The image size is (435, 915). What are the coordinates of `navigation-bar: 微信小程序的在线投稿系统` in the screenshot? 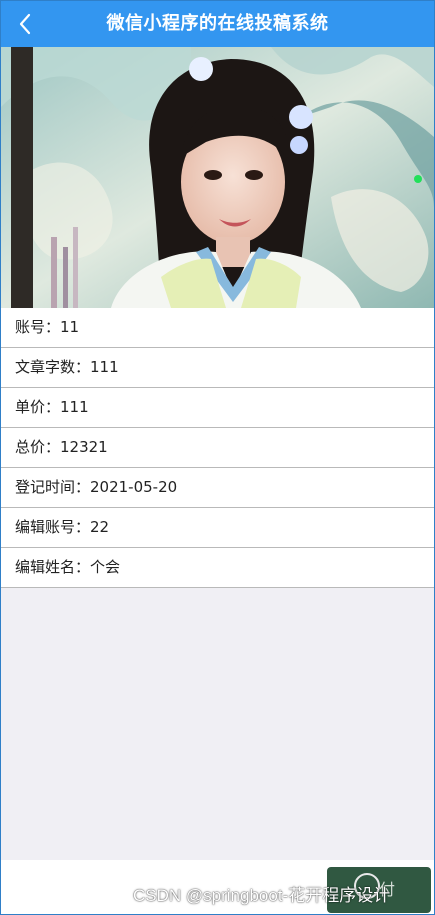 It's located at (217, 24).